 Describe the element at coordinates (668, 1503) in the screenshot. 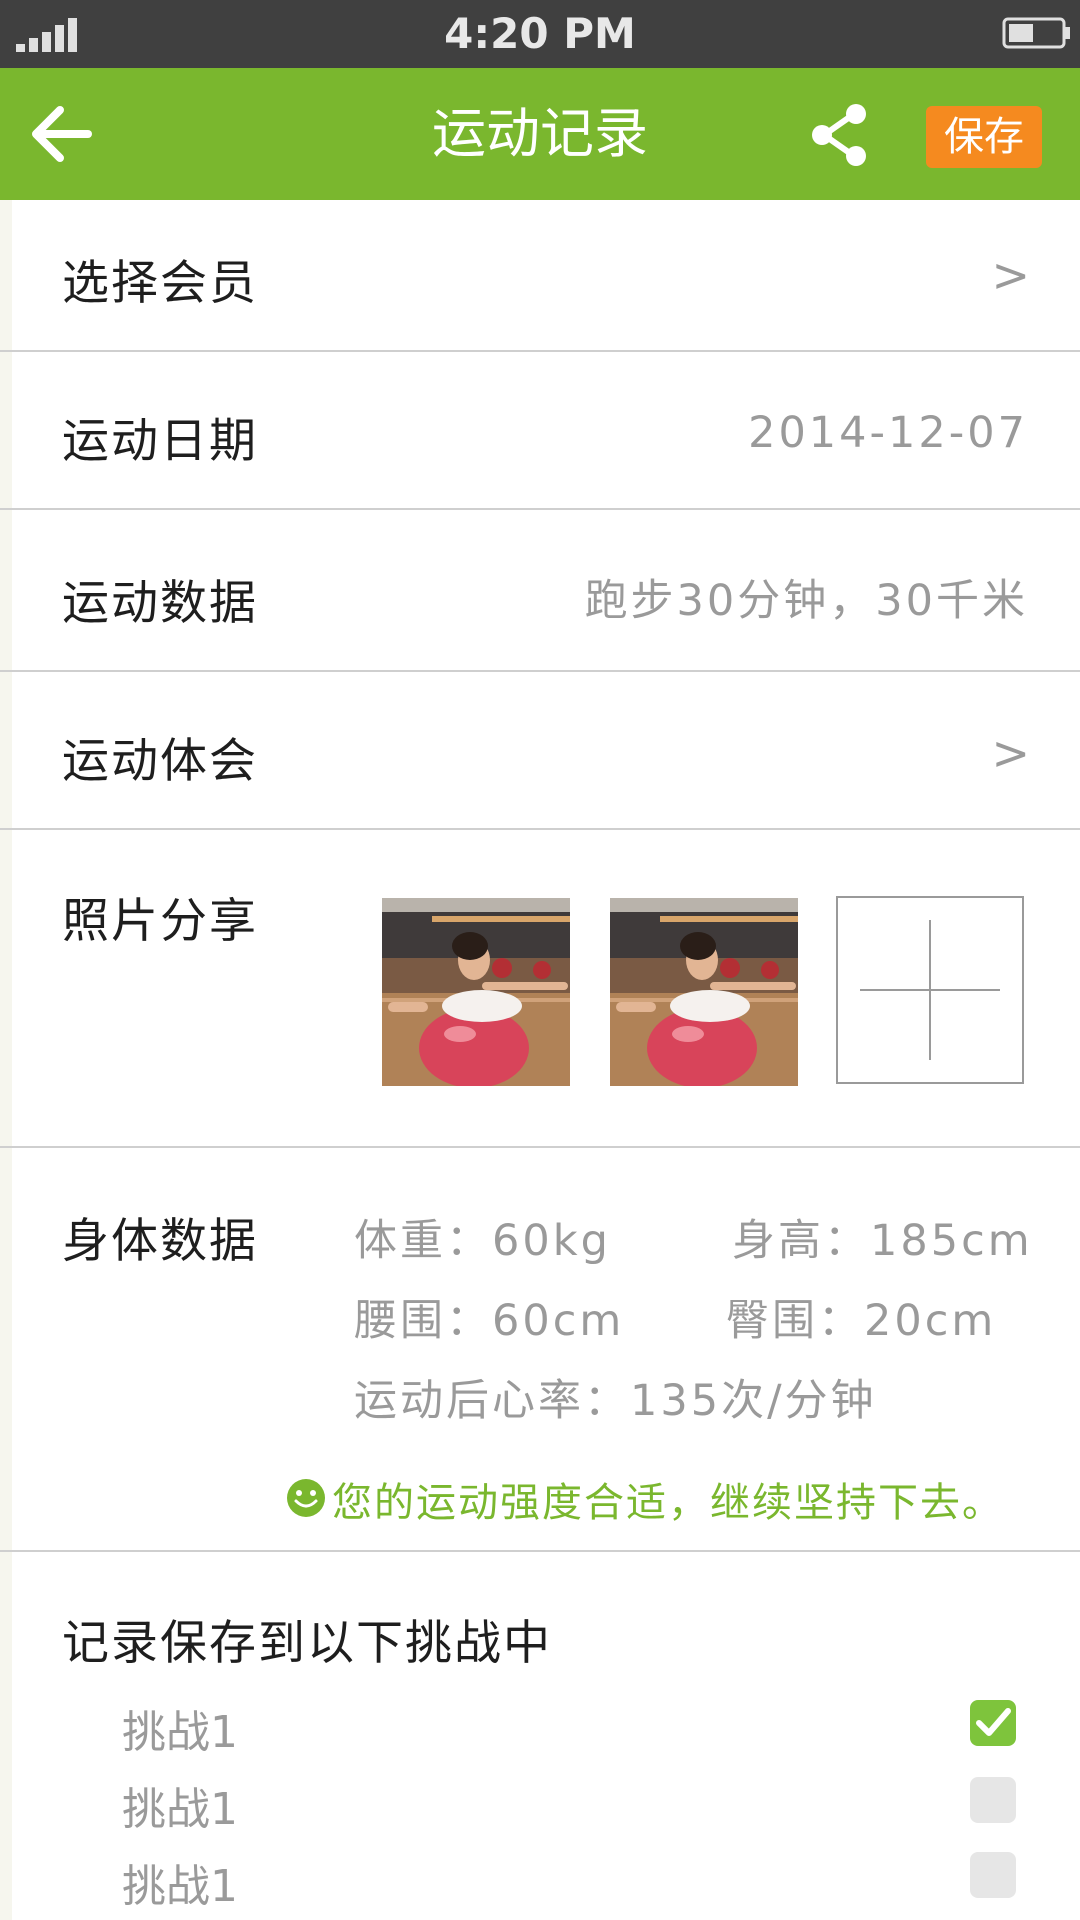

I see `intensity-tip: 您的运动强度合适，继续坚持下去。` at that location.